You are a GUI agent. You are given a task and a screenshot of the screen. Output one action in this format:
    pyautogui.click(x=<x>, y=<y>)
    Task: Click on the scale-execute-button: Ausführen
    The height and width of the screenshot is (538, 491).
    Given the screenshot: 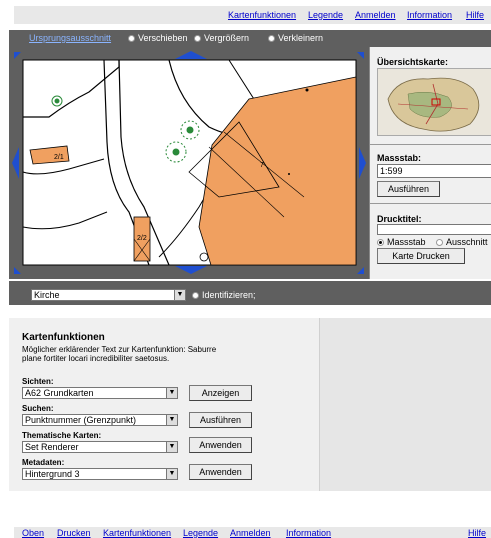 What is the action you would take?
    pyautogui.click(x=408, y=189)
    